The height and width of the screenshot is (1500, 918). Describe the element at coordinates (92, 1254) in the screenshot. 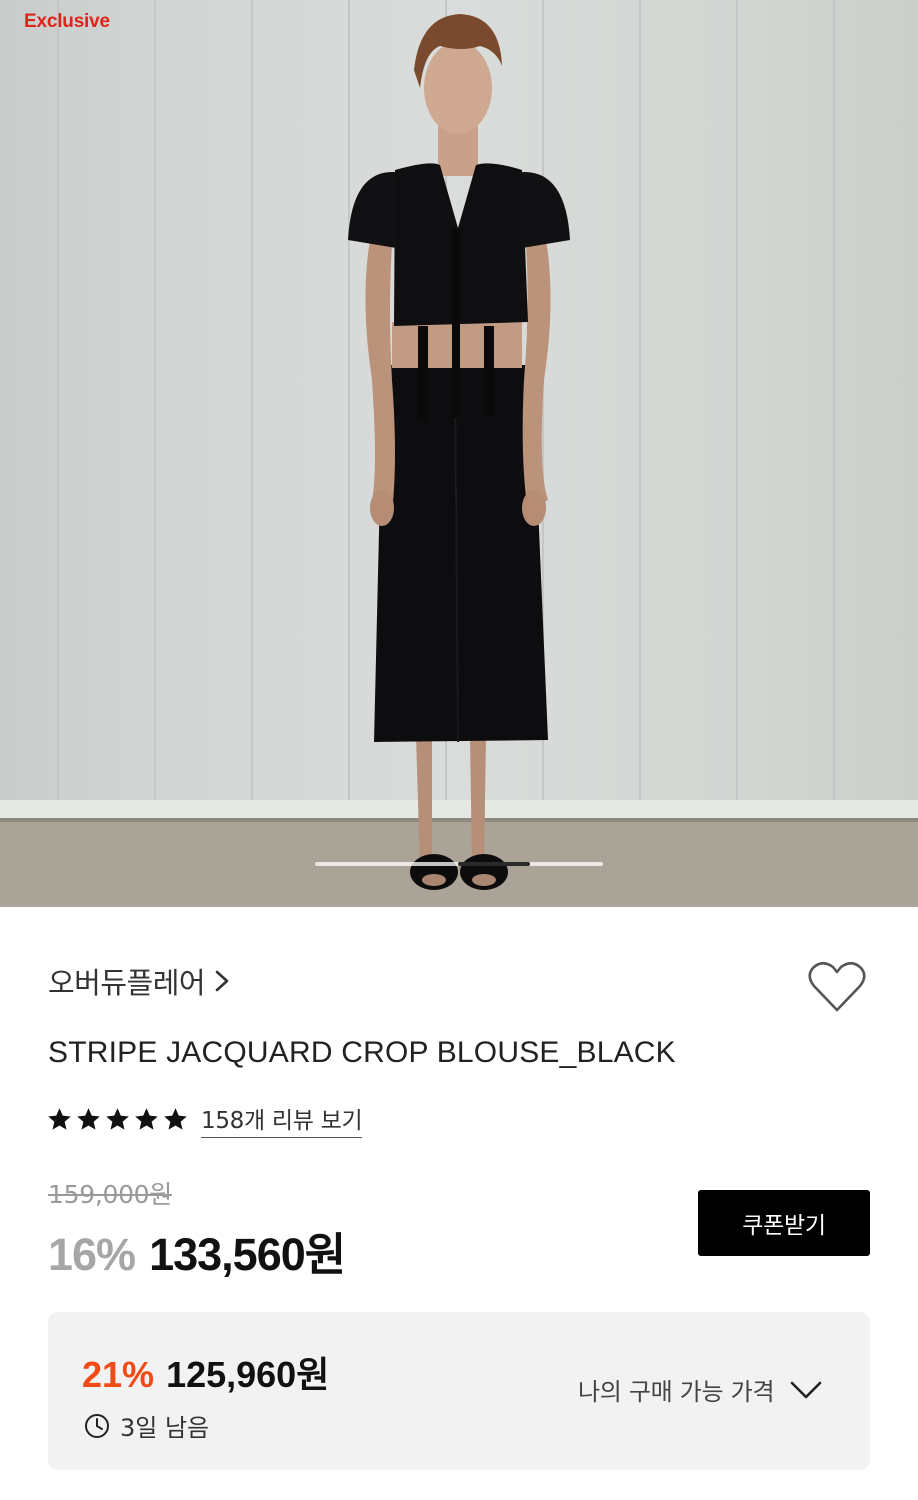

I see `discount-rate: 16%` at that location.